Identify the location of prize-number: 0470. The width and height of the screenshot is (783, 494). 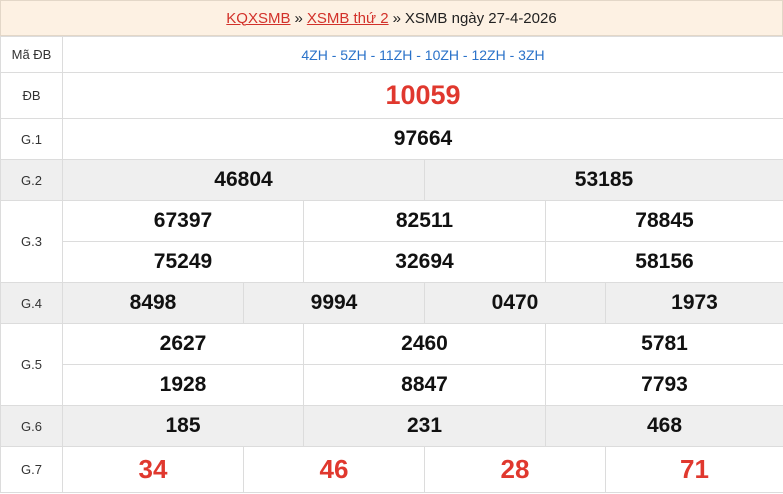
(515, 303).